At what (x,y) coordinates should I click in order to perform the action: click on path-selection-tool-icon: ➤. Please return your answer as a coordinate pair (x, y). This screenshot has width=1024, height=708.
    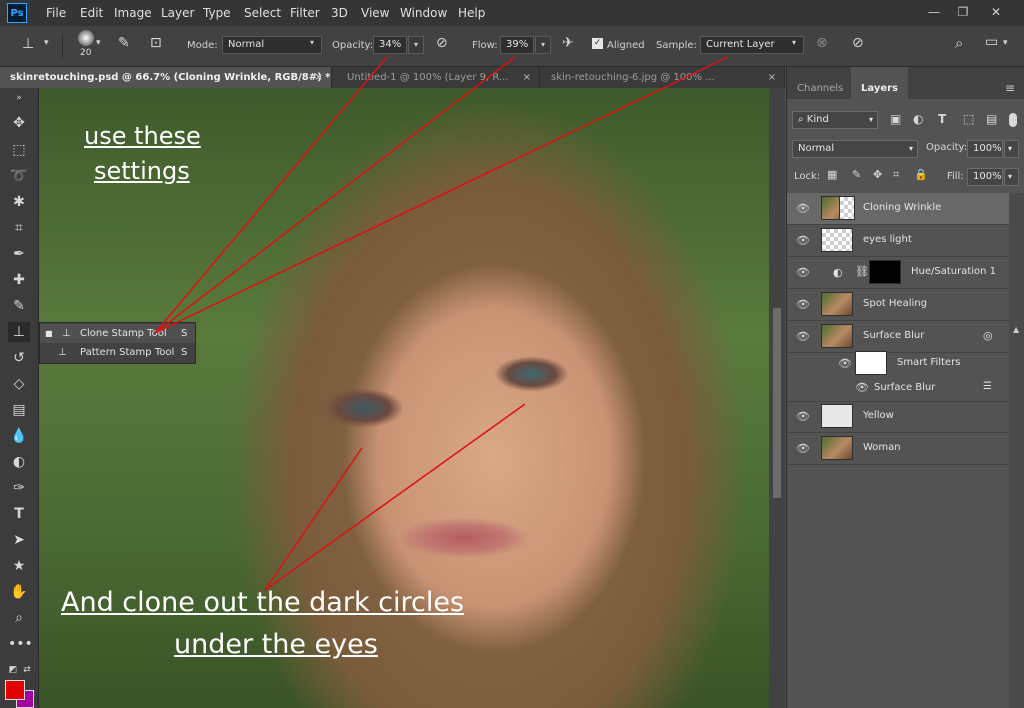
    Looking at the image, I should click on (19, 540).